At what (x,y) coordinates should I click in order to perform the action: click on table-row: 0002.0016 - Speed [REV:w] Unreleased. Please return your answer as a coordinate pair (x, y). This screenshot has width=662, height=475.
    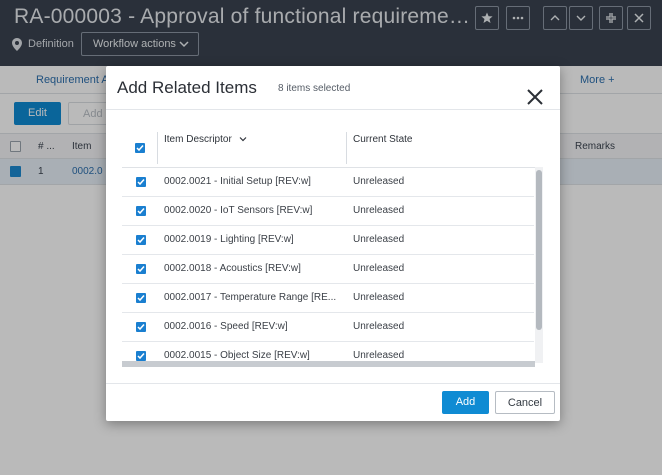
    Looking at the image, I should click on (328, 327).